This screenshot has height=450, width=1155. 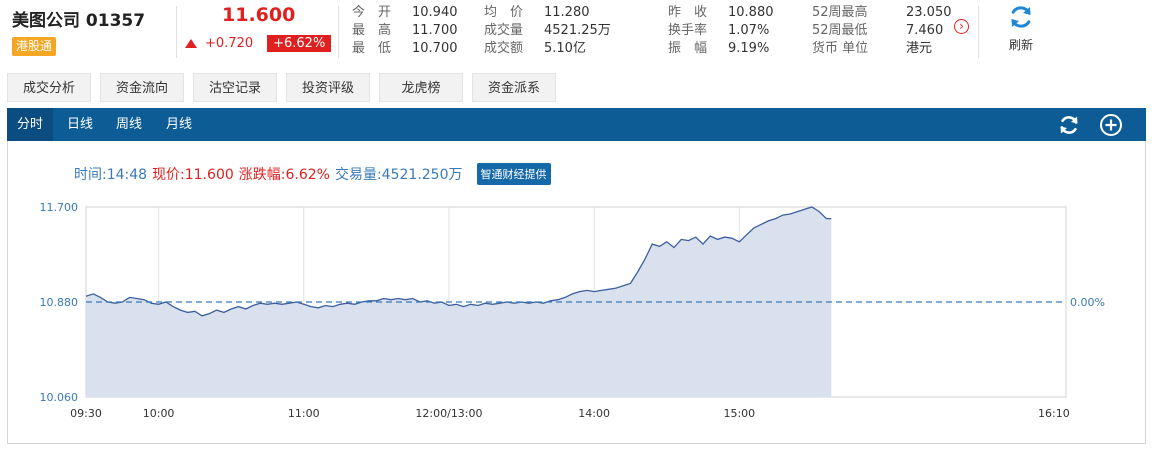 I want to click on info-time: 时间:14:48, so click(x=111, y=175).